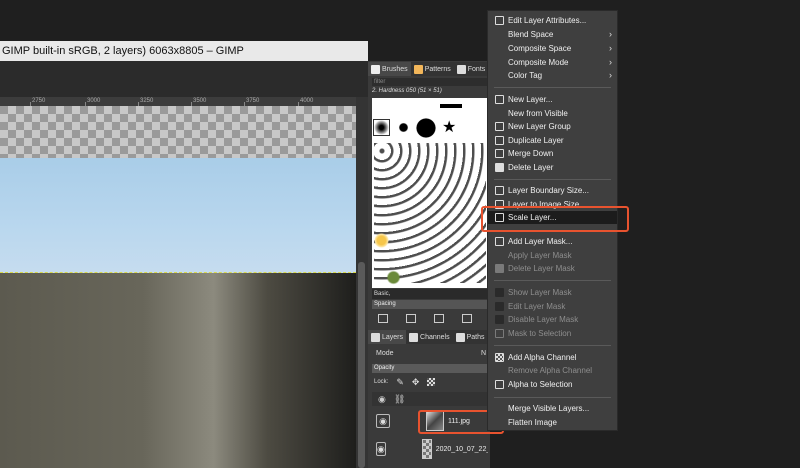  Describe the element at coordinates (414, 337) in the screenshot. I see `channels-icon` at that location.